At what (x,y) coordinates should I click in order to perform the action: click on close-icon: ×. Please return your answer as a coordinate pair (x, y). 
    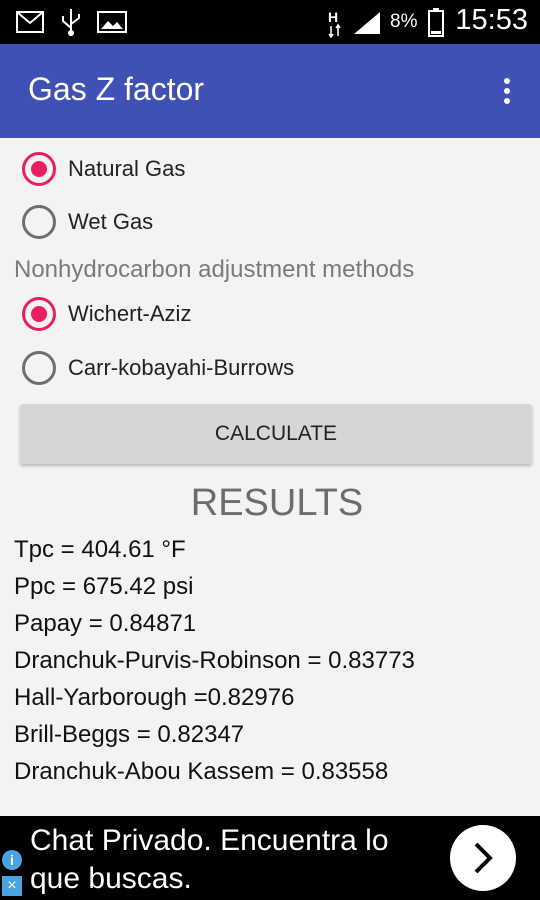
    Looking at the image, I should click on (12, 886).